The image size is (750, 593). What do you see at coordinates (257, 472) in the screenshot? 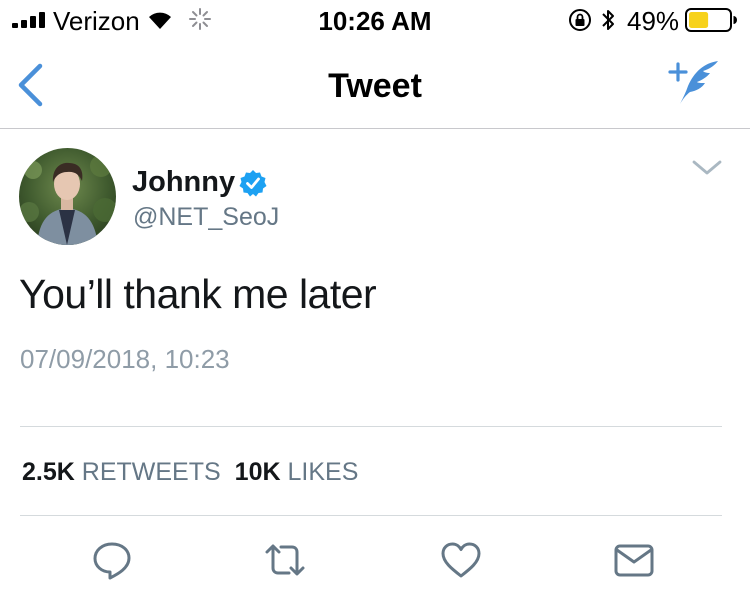
I see `likes-count: 10K` at bounding box center [257, 472].